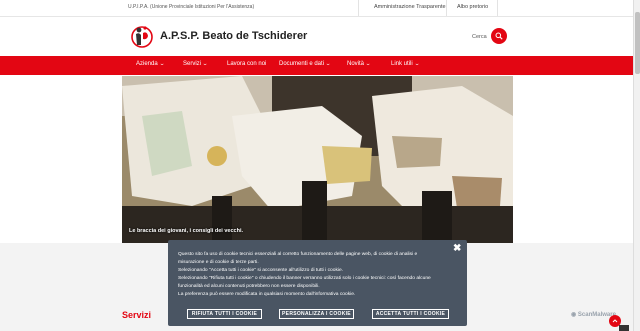 Image resolution: width=640 pixels, height=331 pixels. What do you see at coordinates (192, 64) in the screenshot?
I see `nav-label: Servizi` at bounding box center [192, 64].